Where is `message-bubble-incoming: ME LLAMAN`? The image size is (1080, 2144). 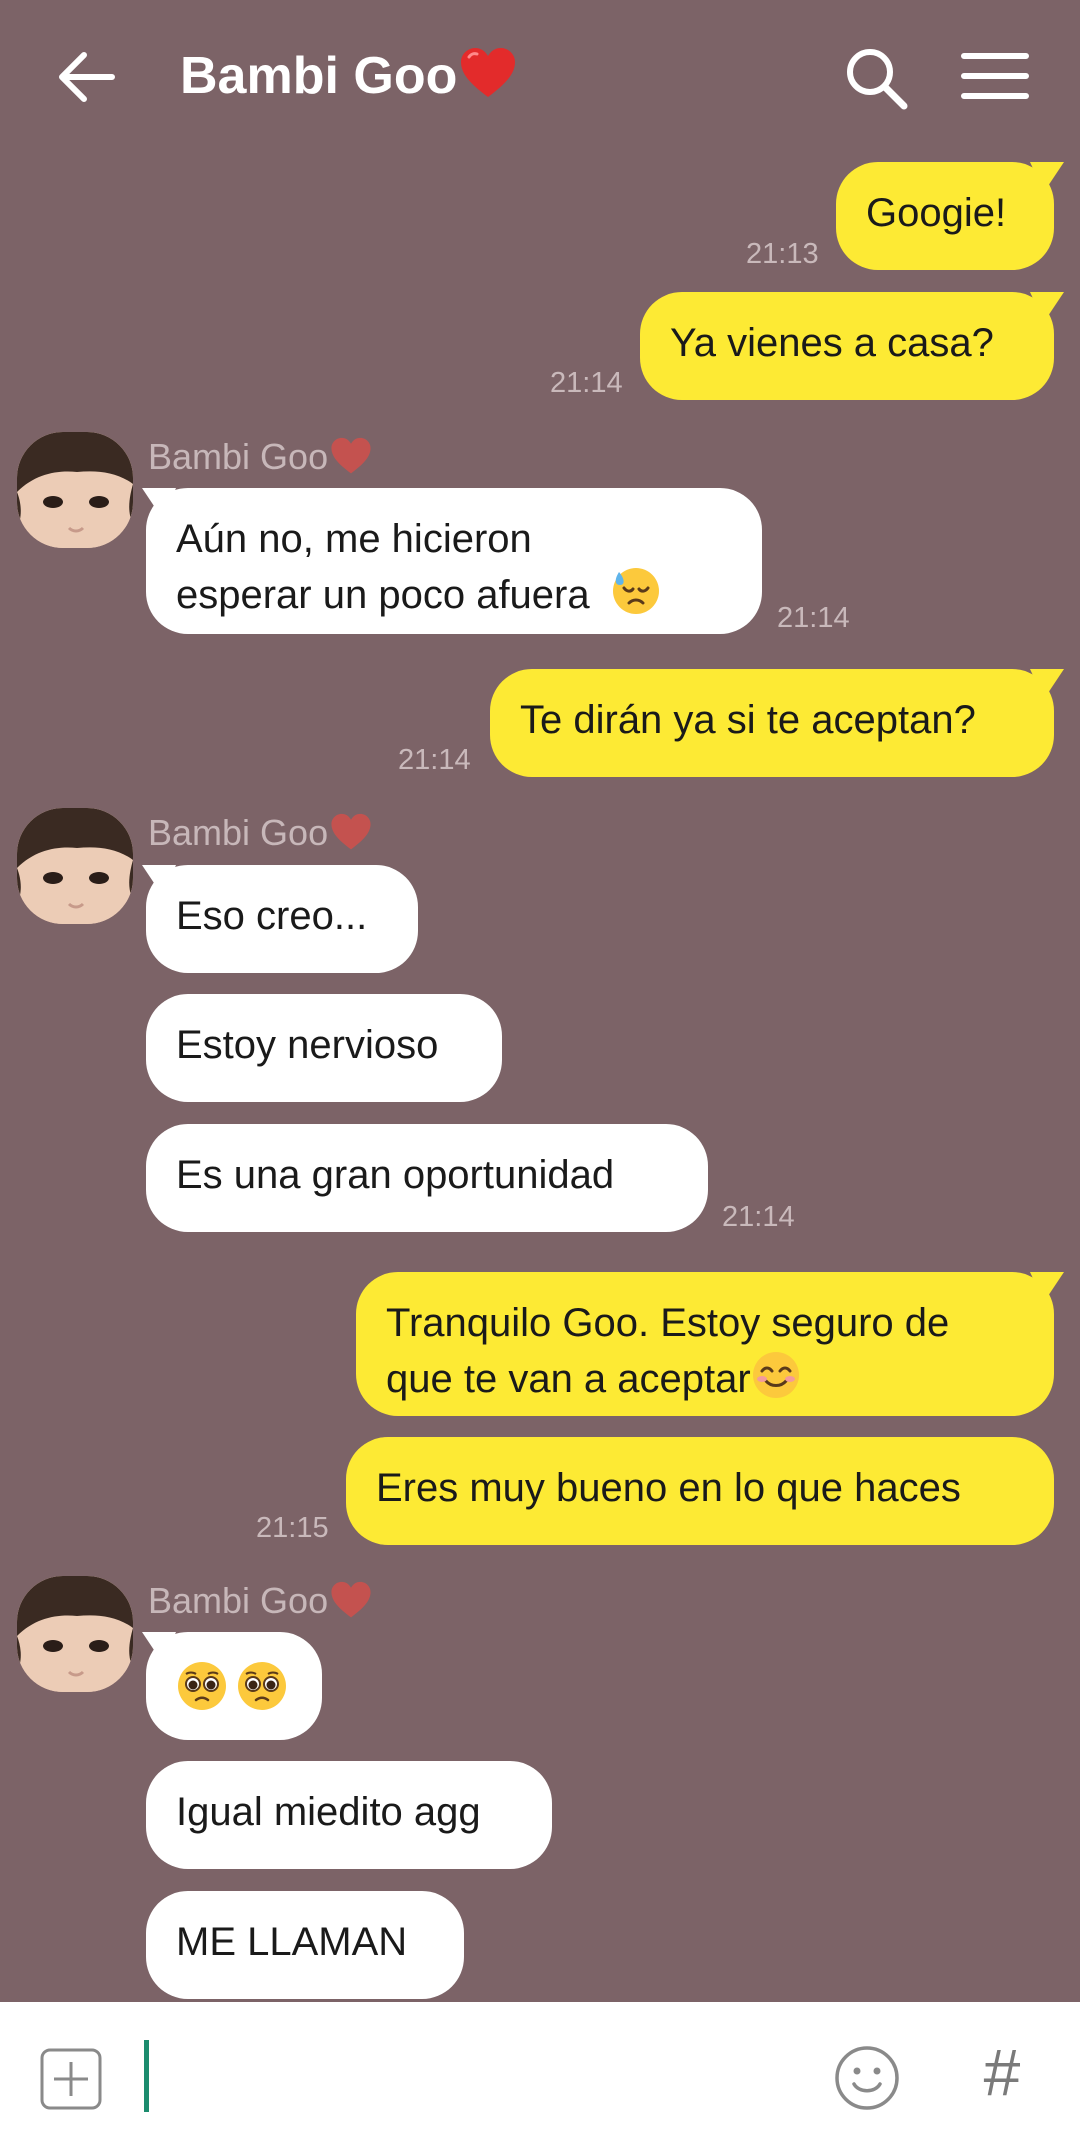 message-bubble-incoming: ME LLAMAN is located at coordinates (305, 1945).